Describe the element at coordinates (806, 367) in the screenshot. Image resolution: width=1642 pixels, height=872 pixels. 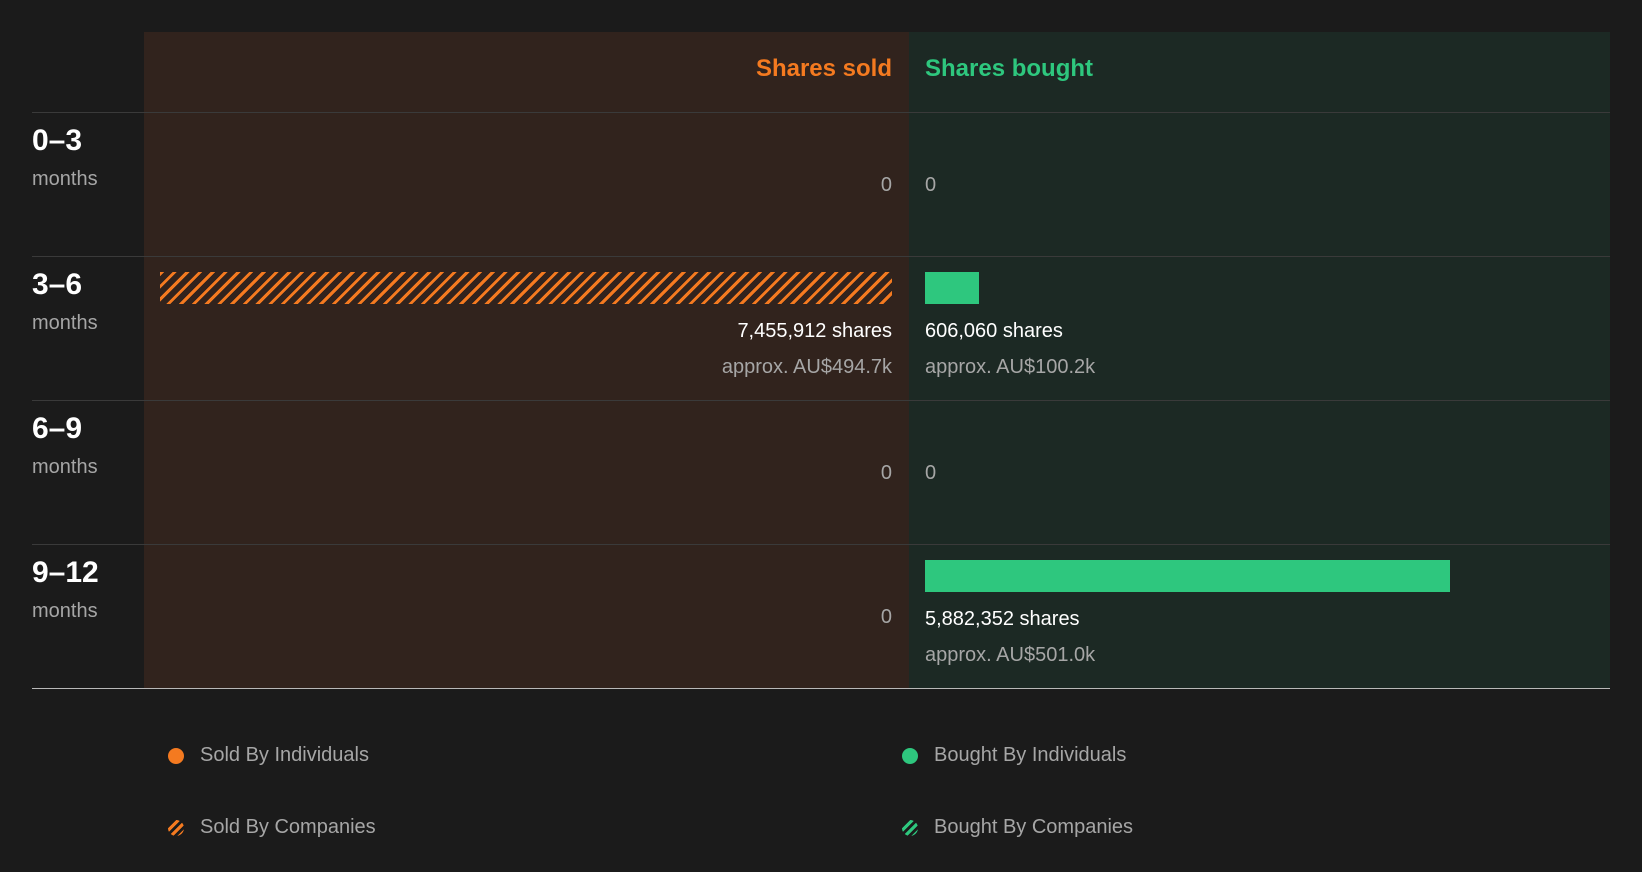
I see `sold-approx-label: approx. AU$494.7k` at that location.